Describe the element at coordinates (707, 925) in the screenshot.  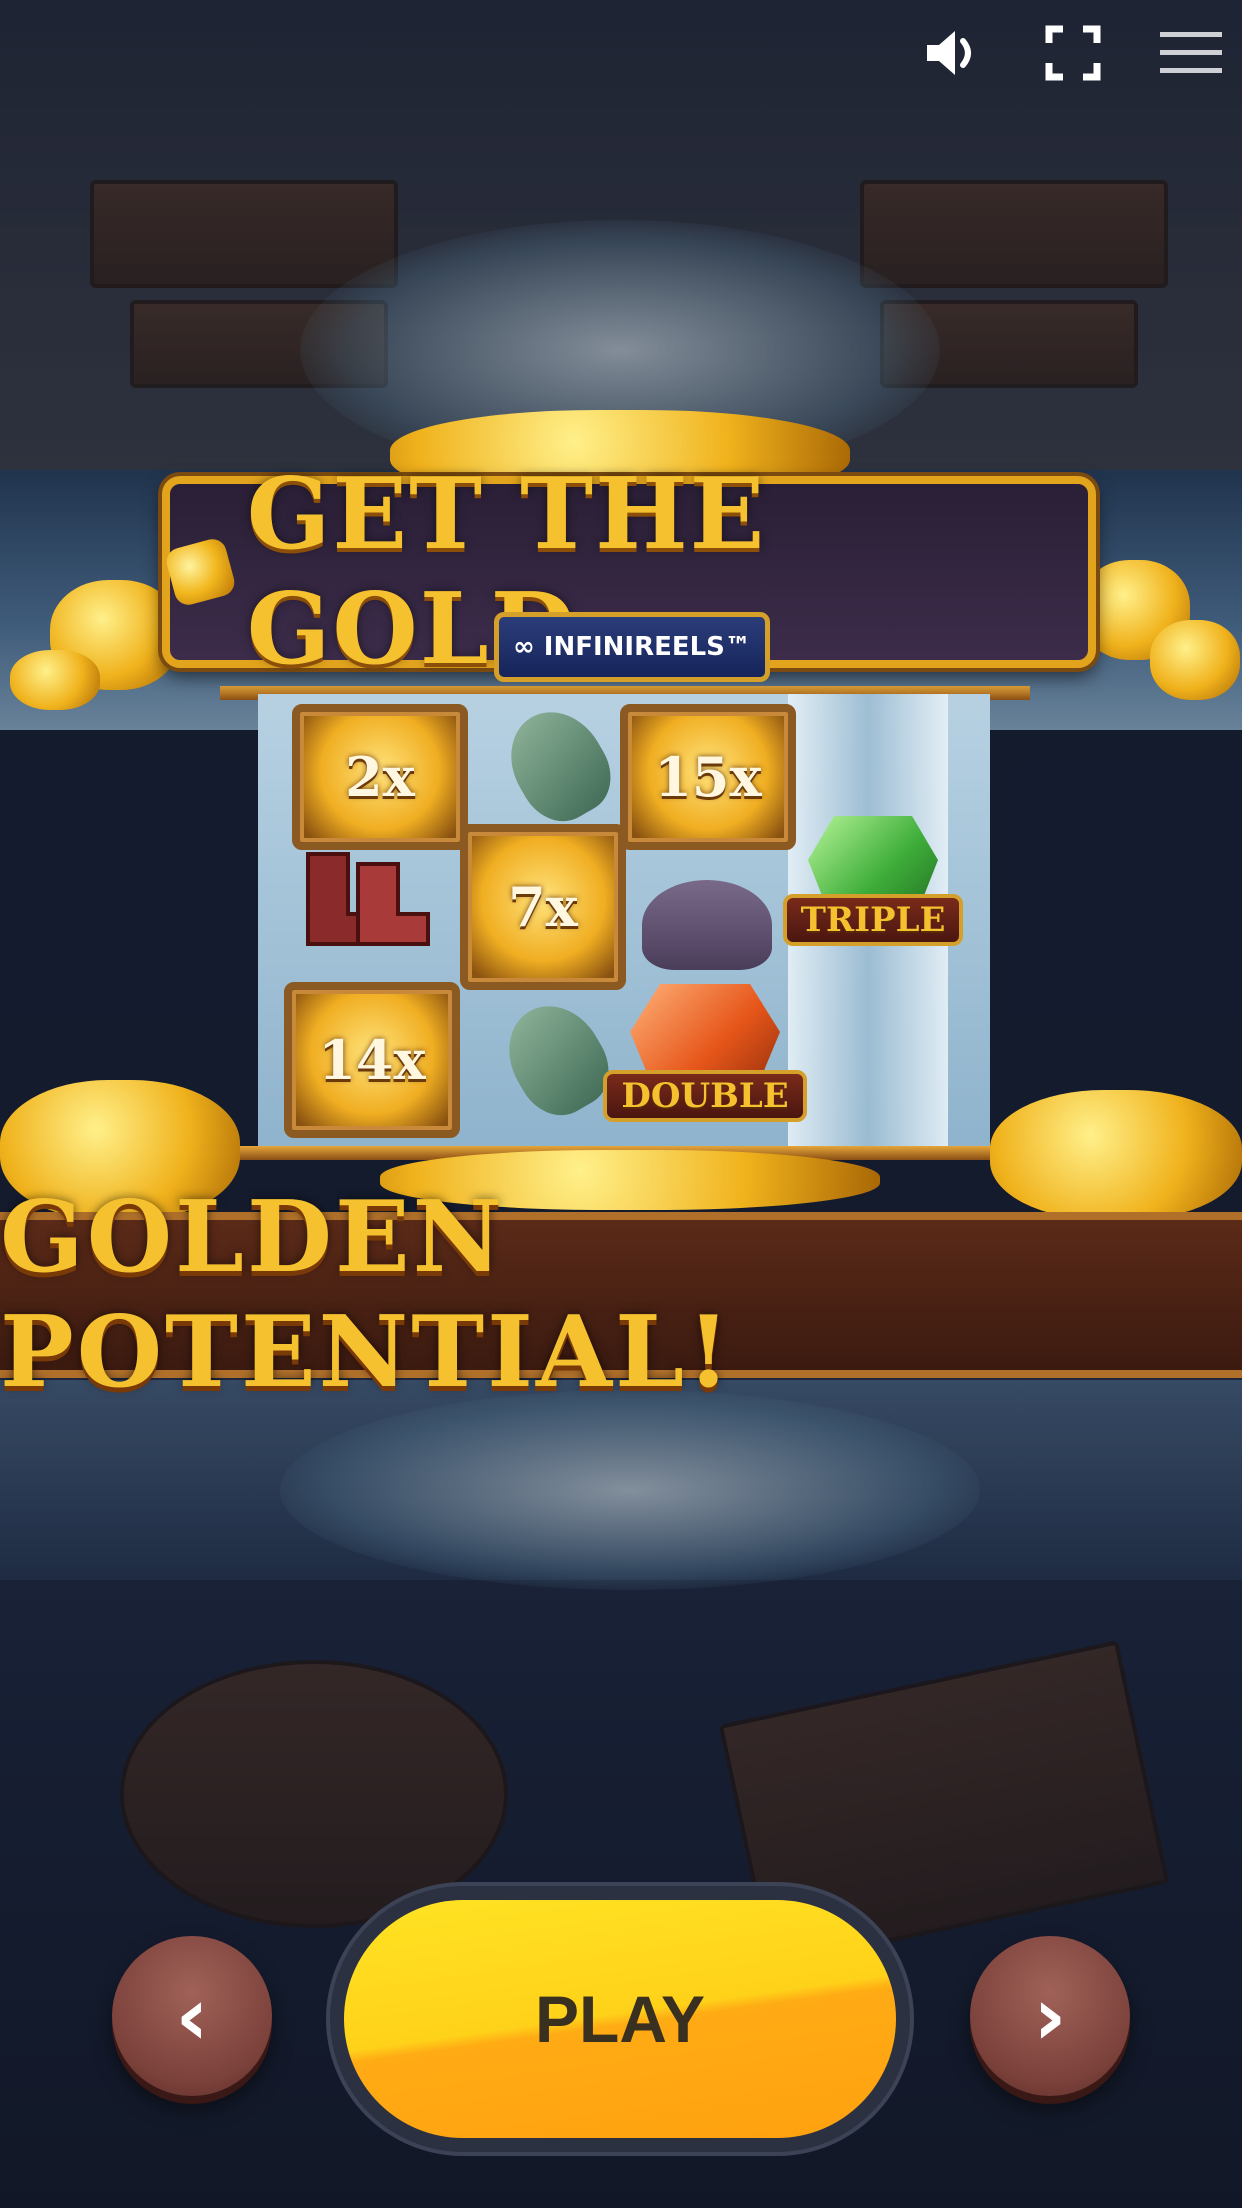
I see `hat-symbol` at that location.